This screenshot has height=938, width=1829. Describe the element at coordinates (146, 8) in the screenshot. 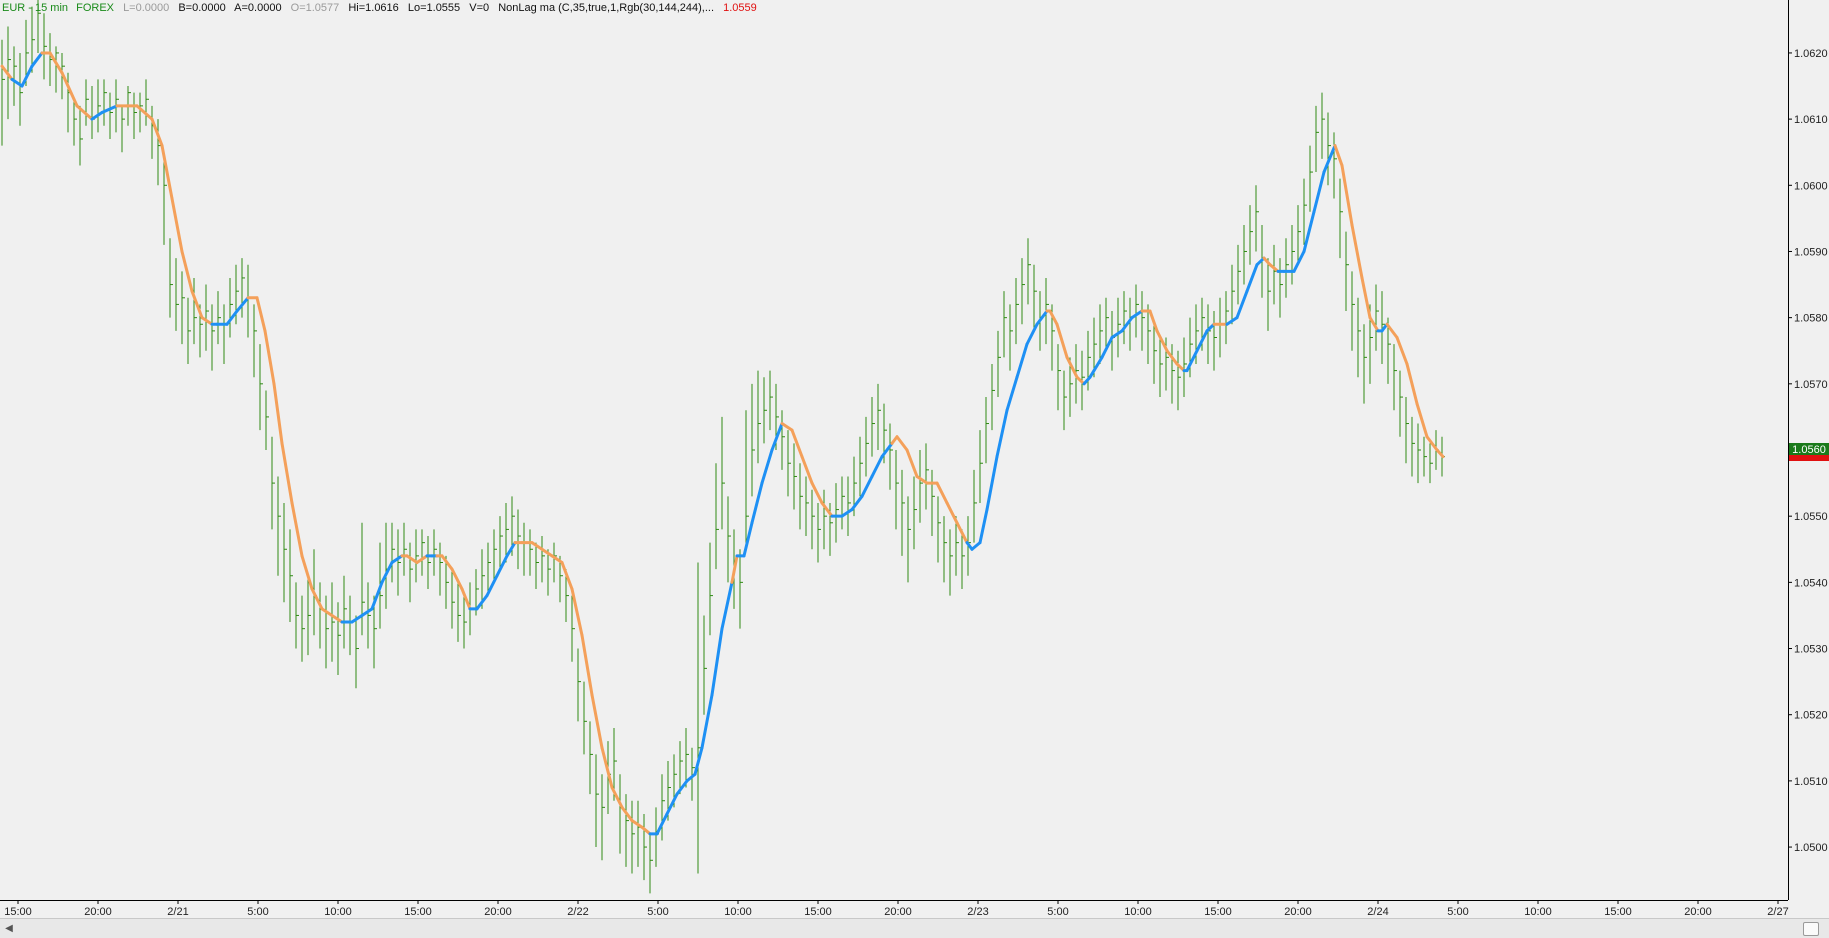

I see `header-last: L=0.0000` at that location.